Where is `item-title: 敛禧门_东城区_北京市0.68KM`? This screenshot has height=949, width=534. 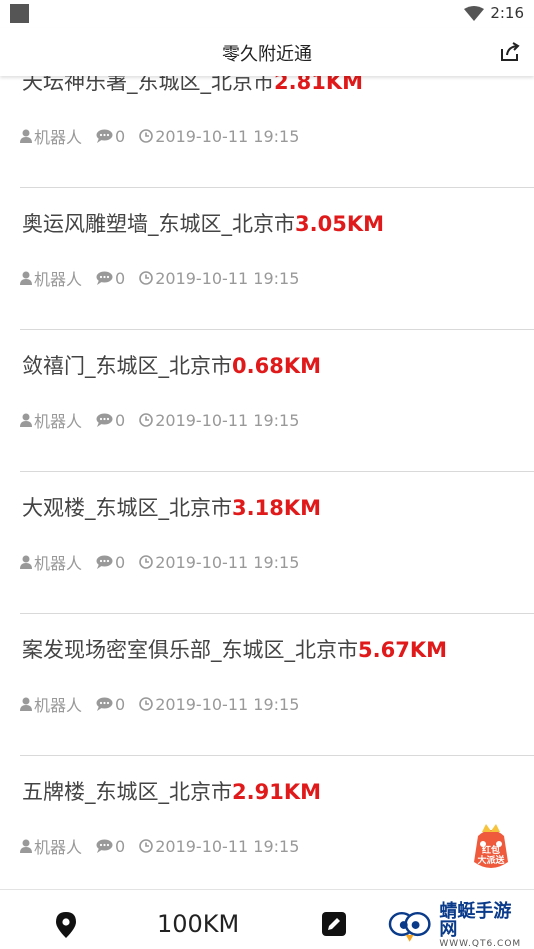 item-title: 敛禧门_东城区_北京市0.68KM is located at coordinates (171, 365).